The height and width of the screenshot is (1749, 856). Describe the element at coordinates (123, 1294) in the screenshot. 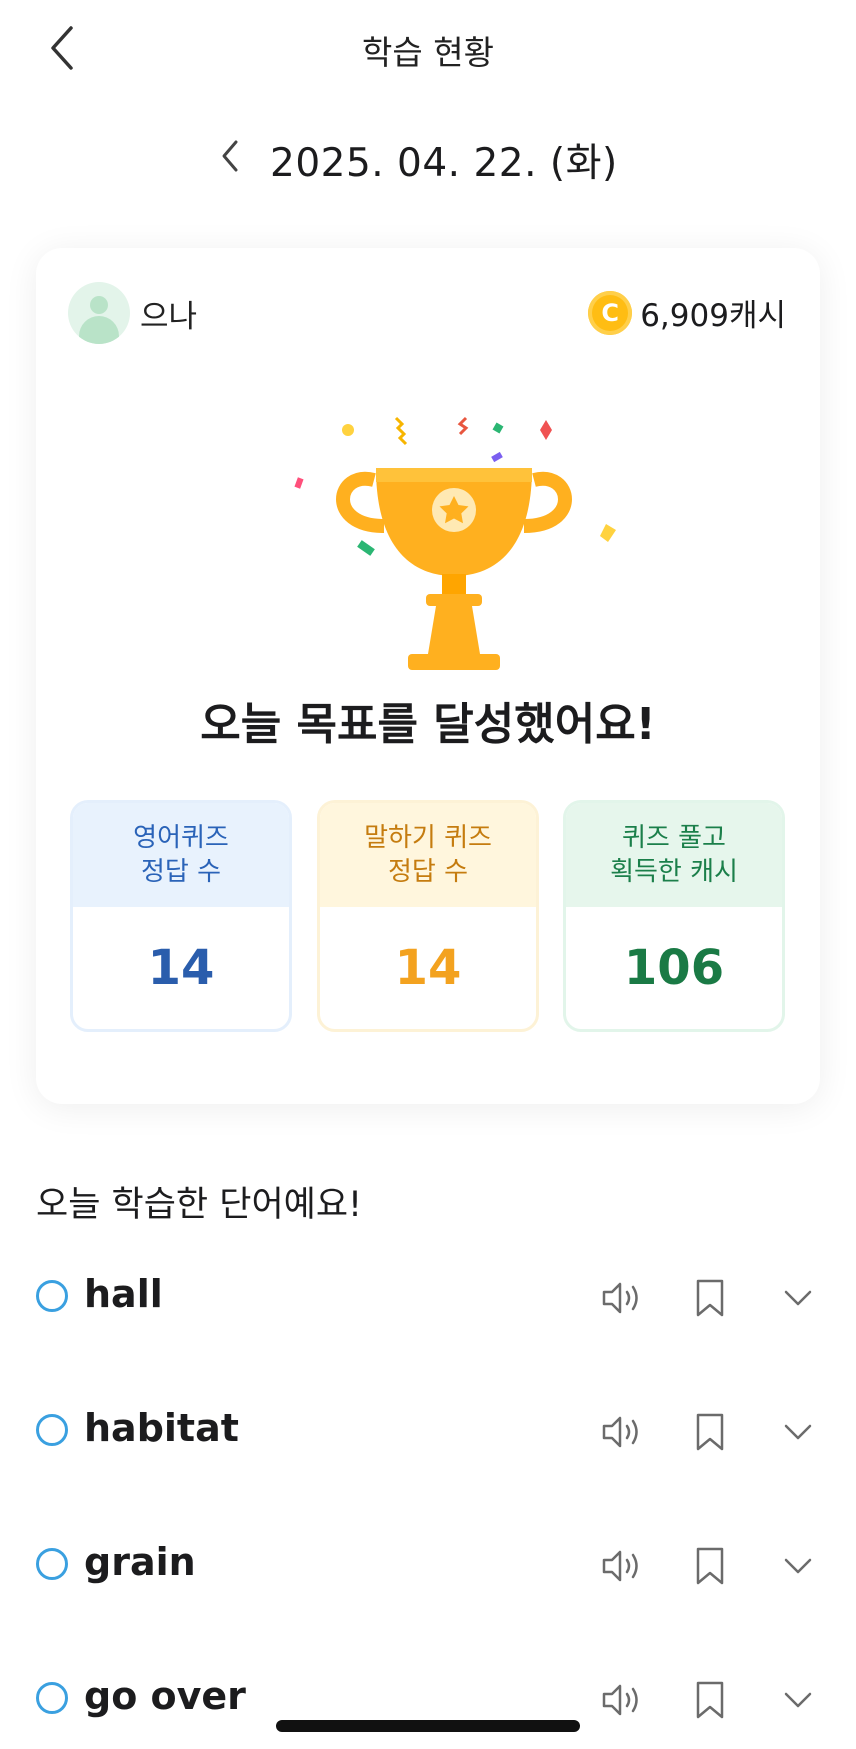

I see `word-text: hall` at that location.